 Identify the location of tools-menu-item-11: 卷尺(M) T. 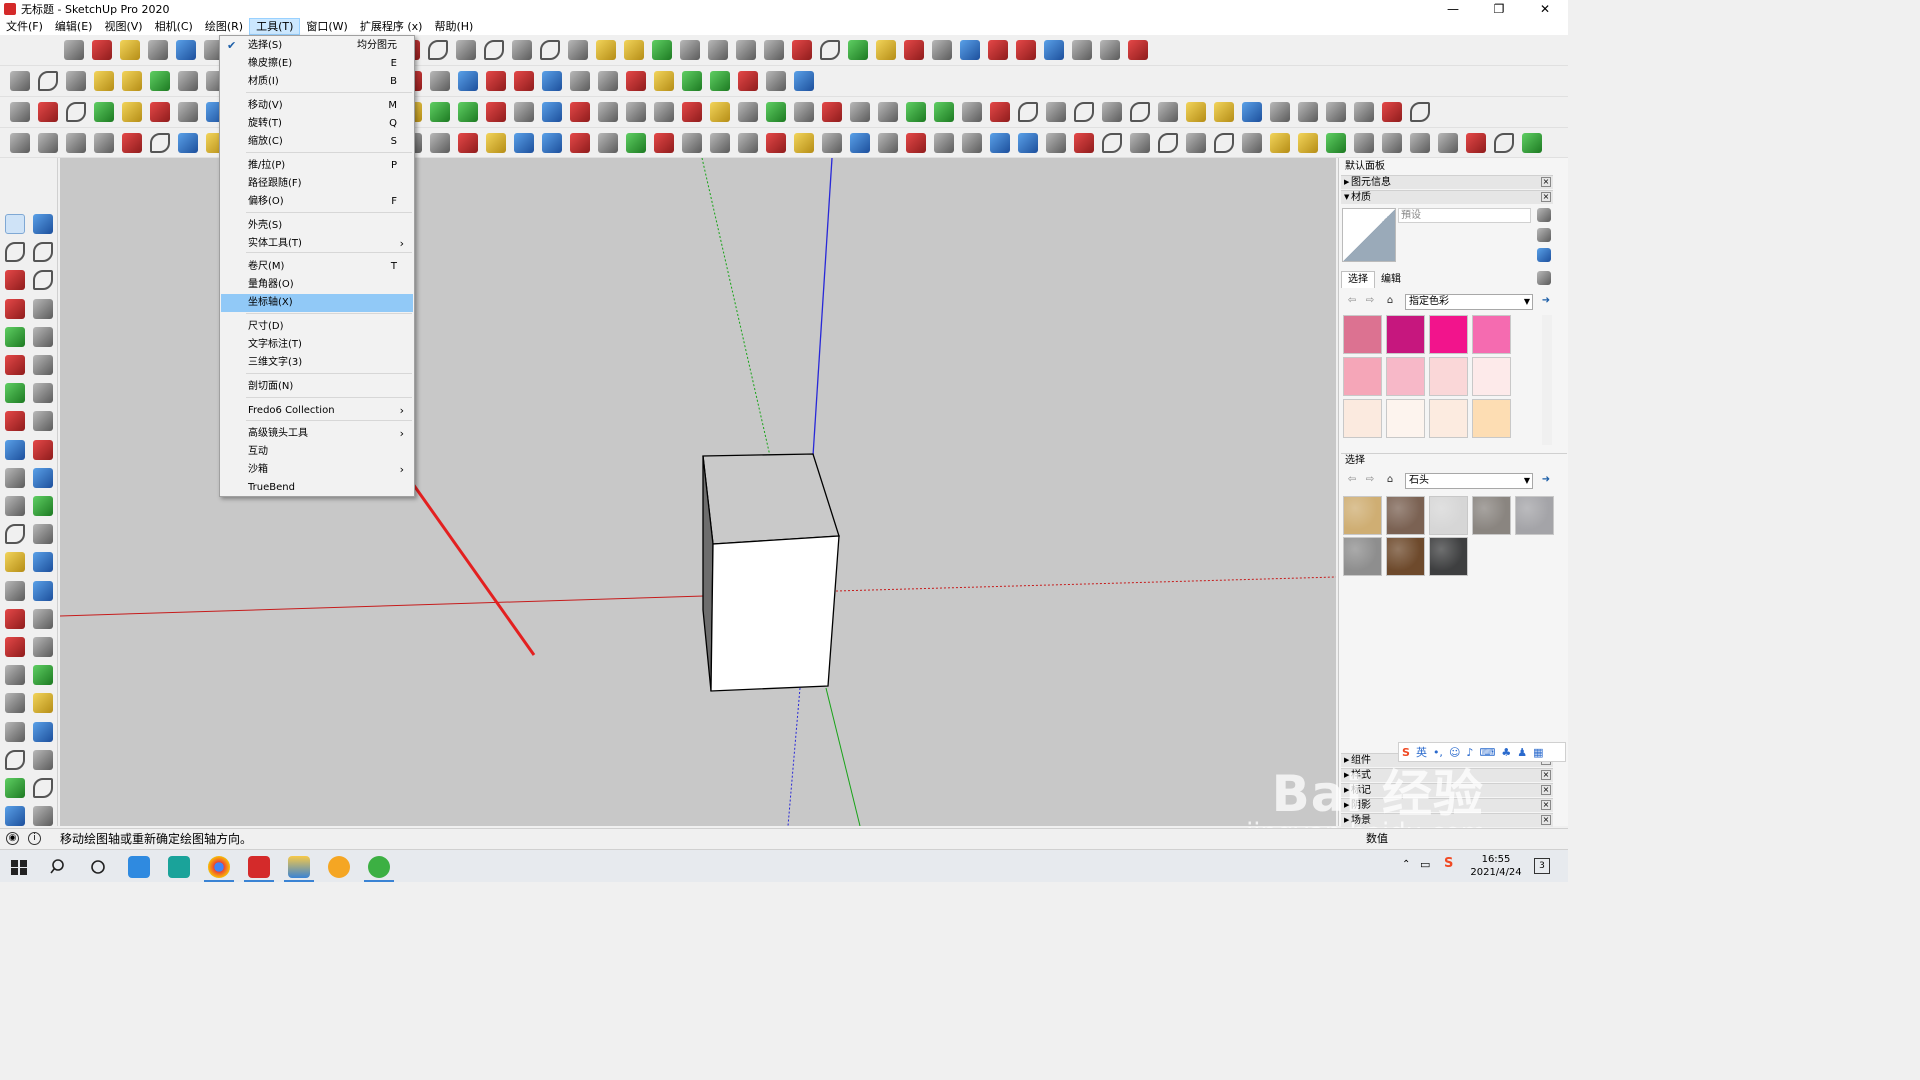
(317, 267).